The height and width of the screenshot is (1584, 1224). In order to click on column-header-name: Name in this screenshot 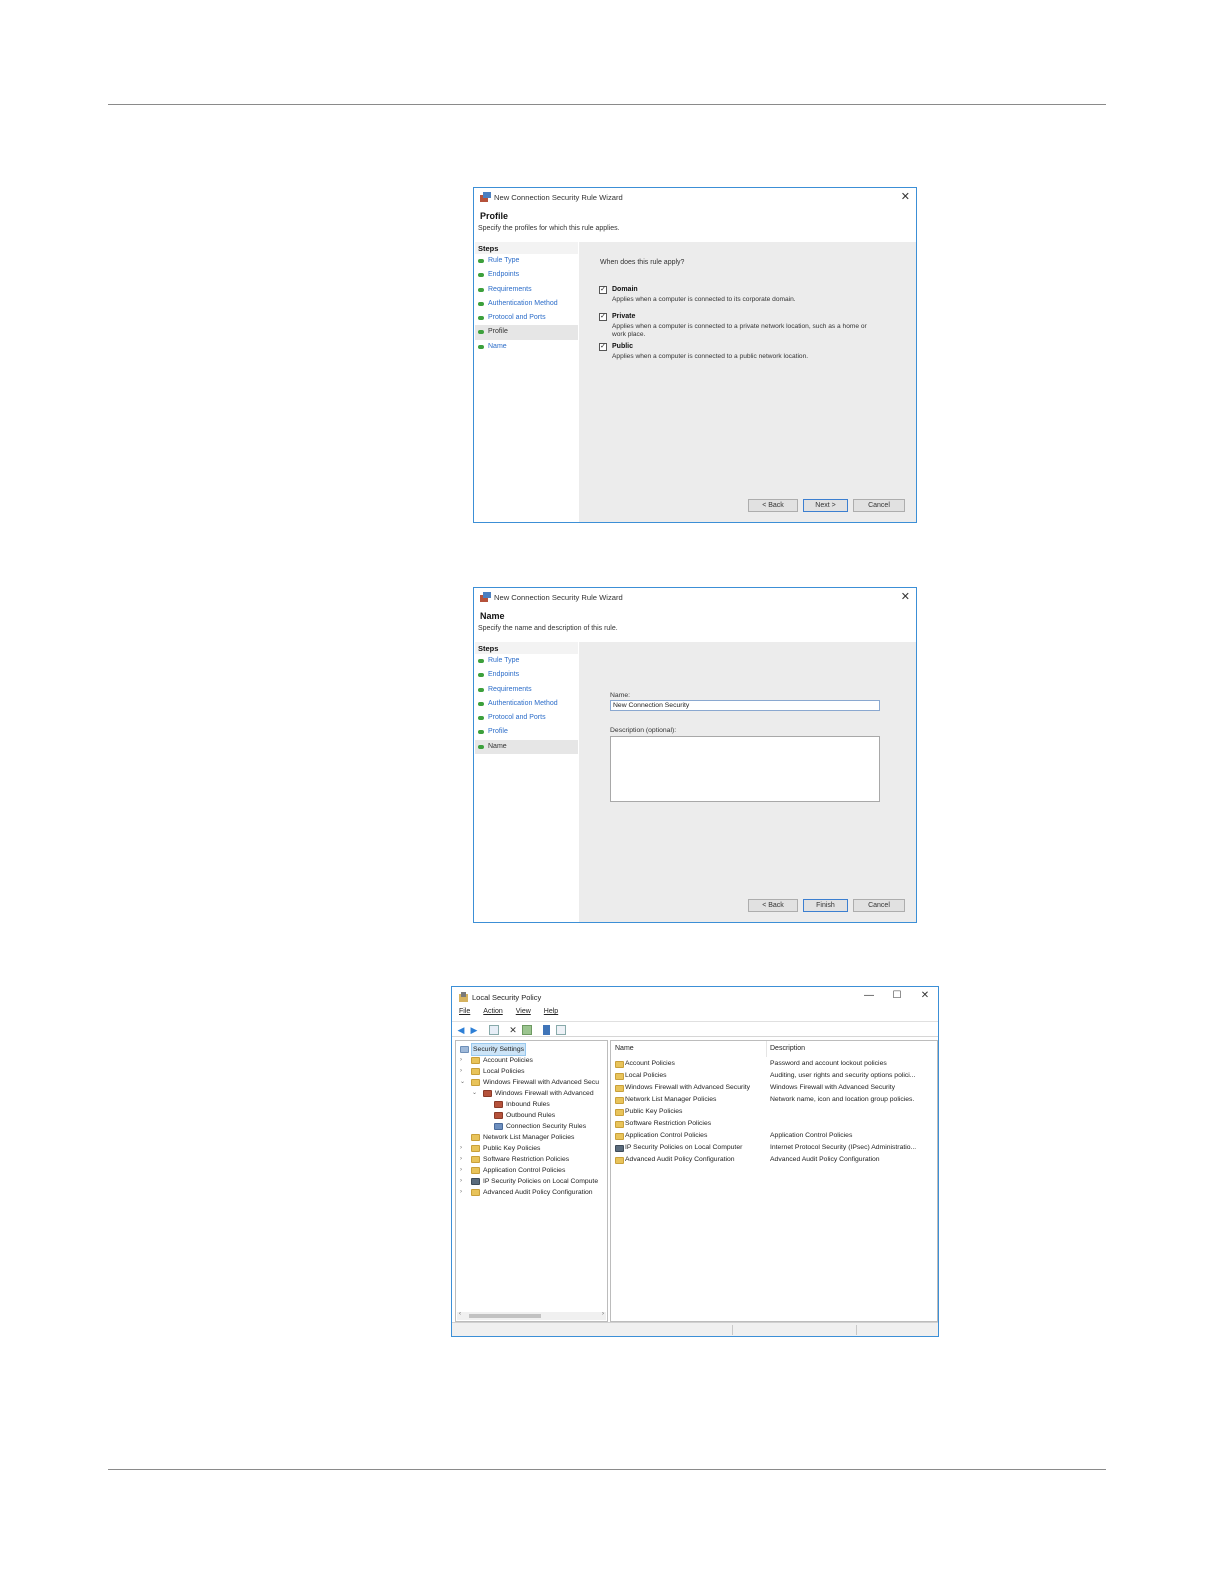, I will do `click(624, 1048)`.